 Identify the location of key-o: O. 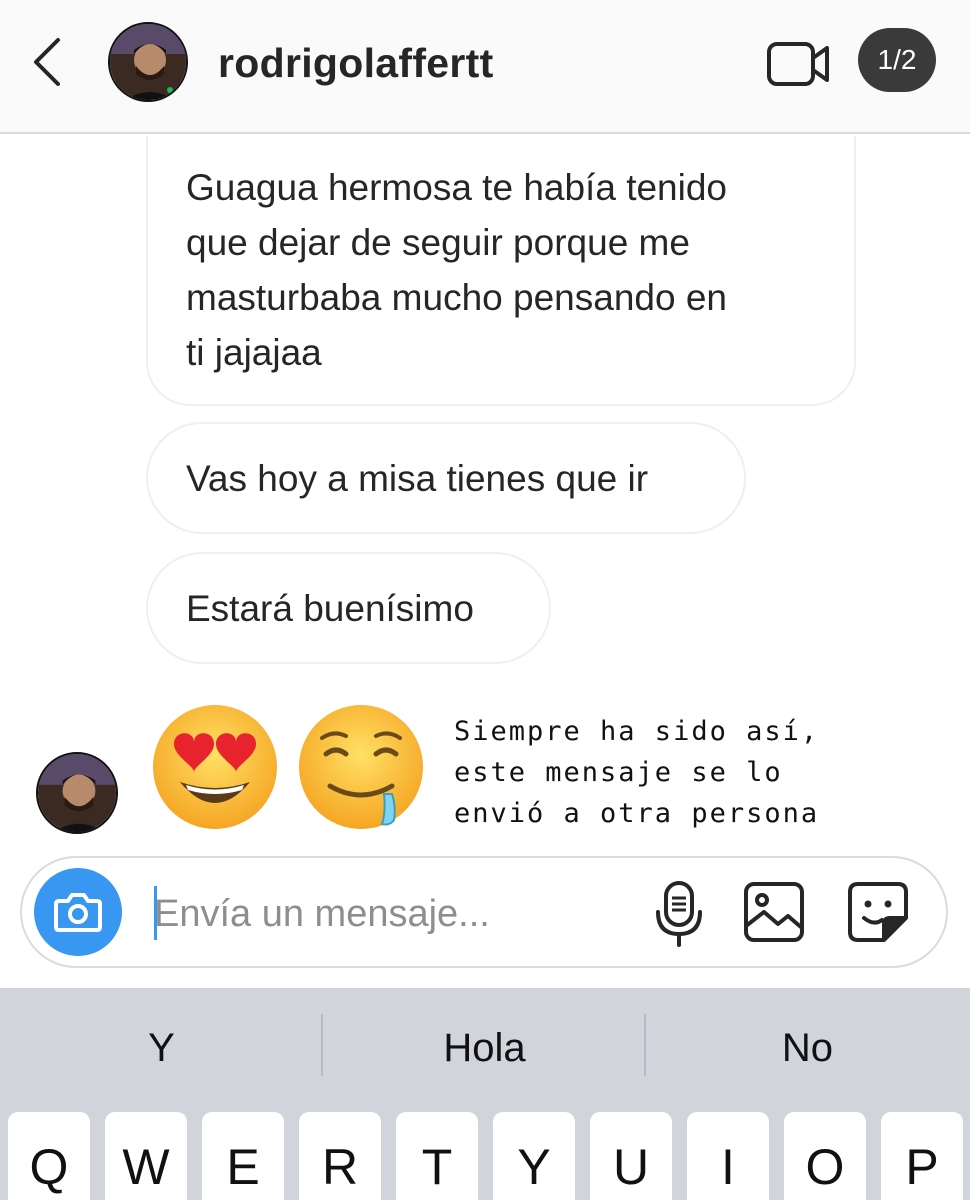
(825, 1156).